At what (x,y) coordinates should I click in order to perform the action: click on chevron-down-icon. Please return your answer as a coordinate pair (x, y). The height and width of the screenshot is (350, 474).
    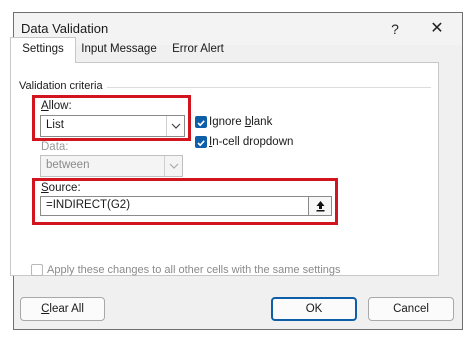
    Looking at the image, I should click on (173, 166).